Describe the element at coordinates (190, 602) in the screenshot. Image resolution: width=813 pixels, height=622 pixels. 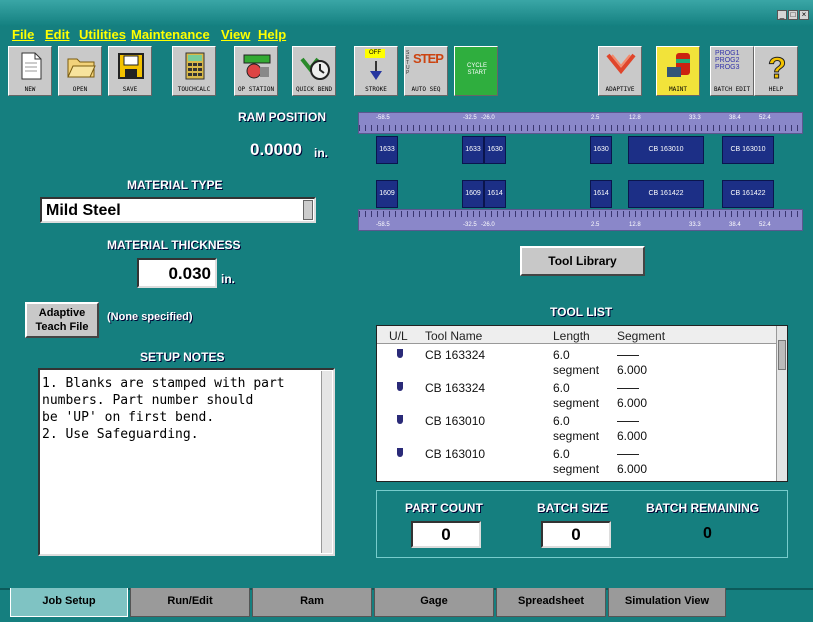
I see `tab-run-edit: Run/Edit` at that location.